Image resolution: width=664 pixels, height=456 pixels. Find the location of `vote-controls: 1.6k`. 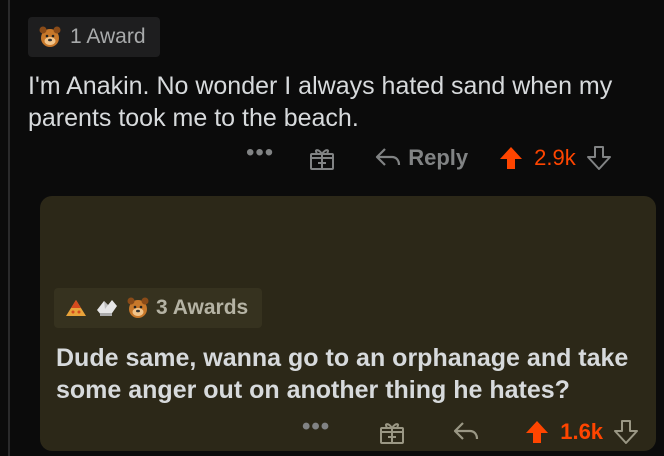

vote-controls: 1.6k is located at coordinates (581, 432).